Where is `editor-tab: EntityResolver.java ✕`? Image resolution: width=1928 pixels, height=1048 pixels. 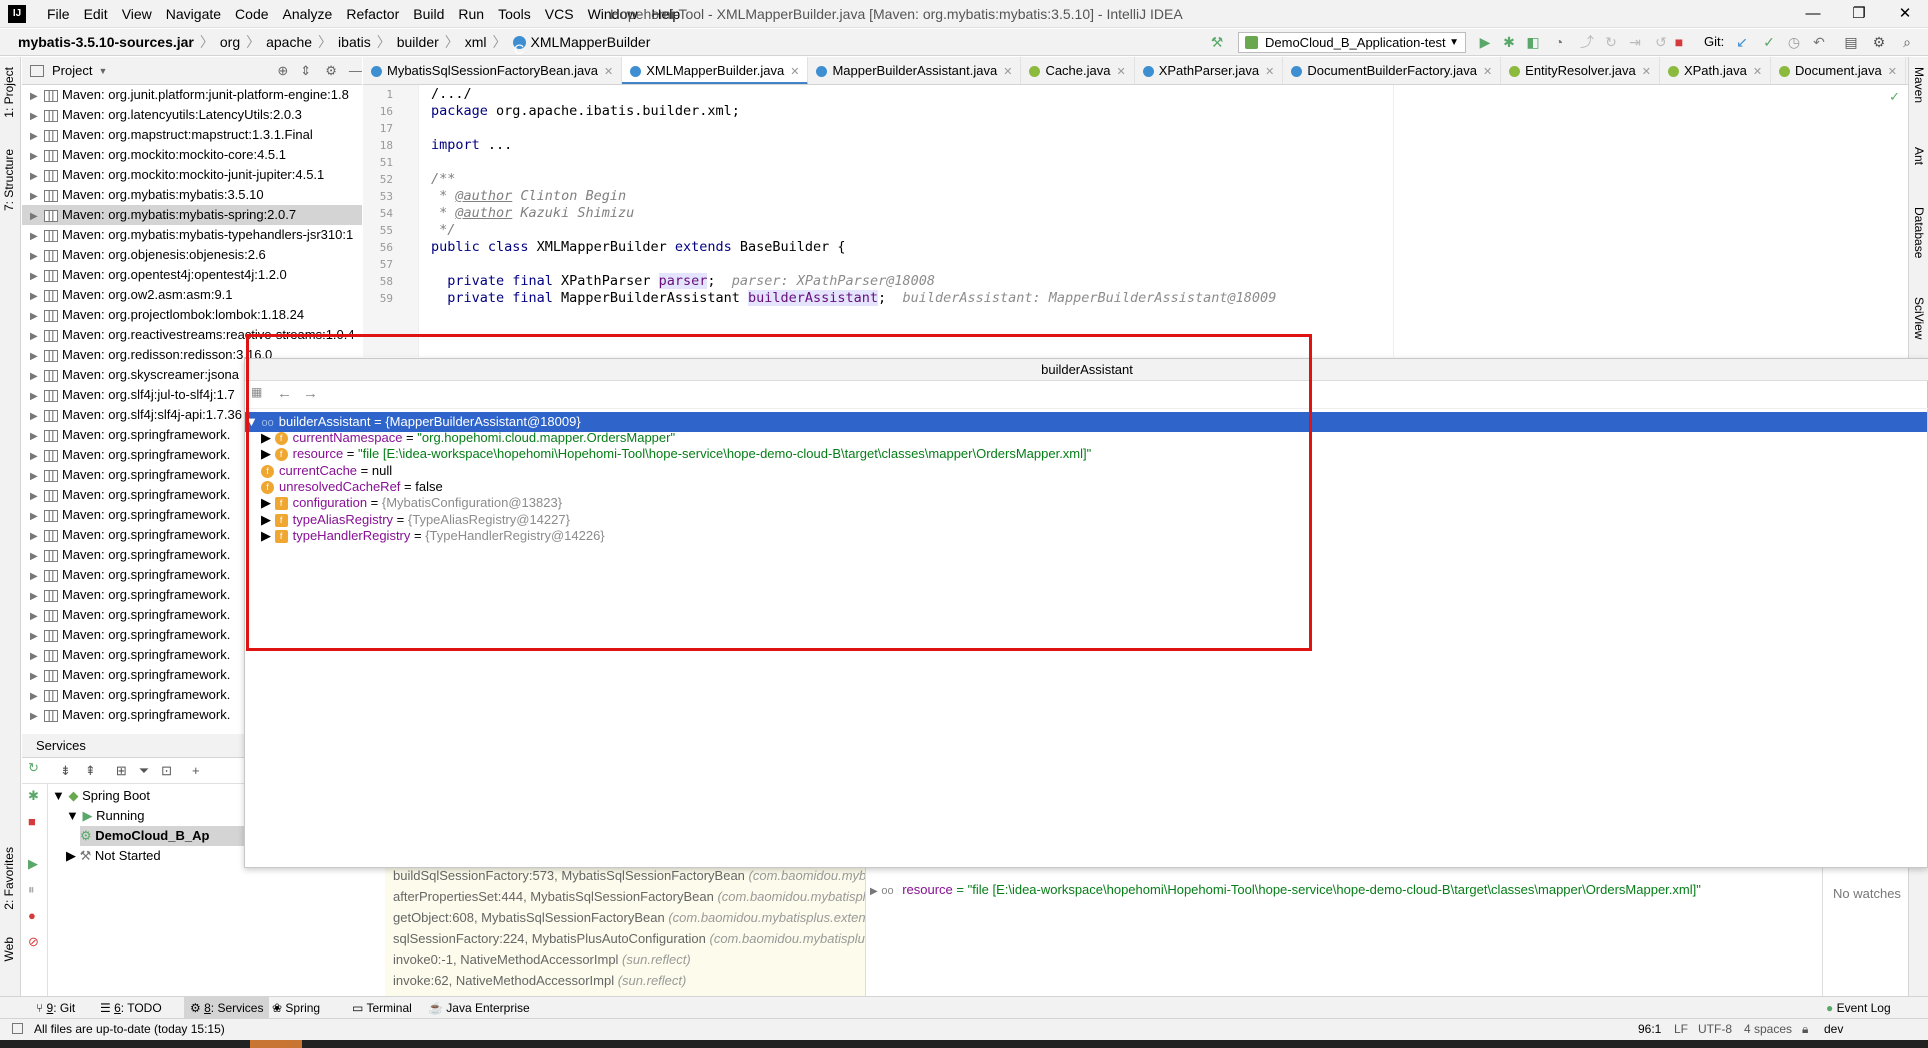
editor-tab: EntityResolver.java ✕ is located at coordinates (1580, 70).